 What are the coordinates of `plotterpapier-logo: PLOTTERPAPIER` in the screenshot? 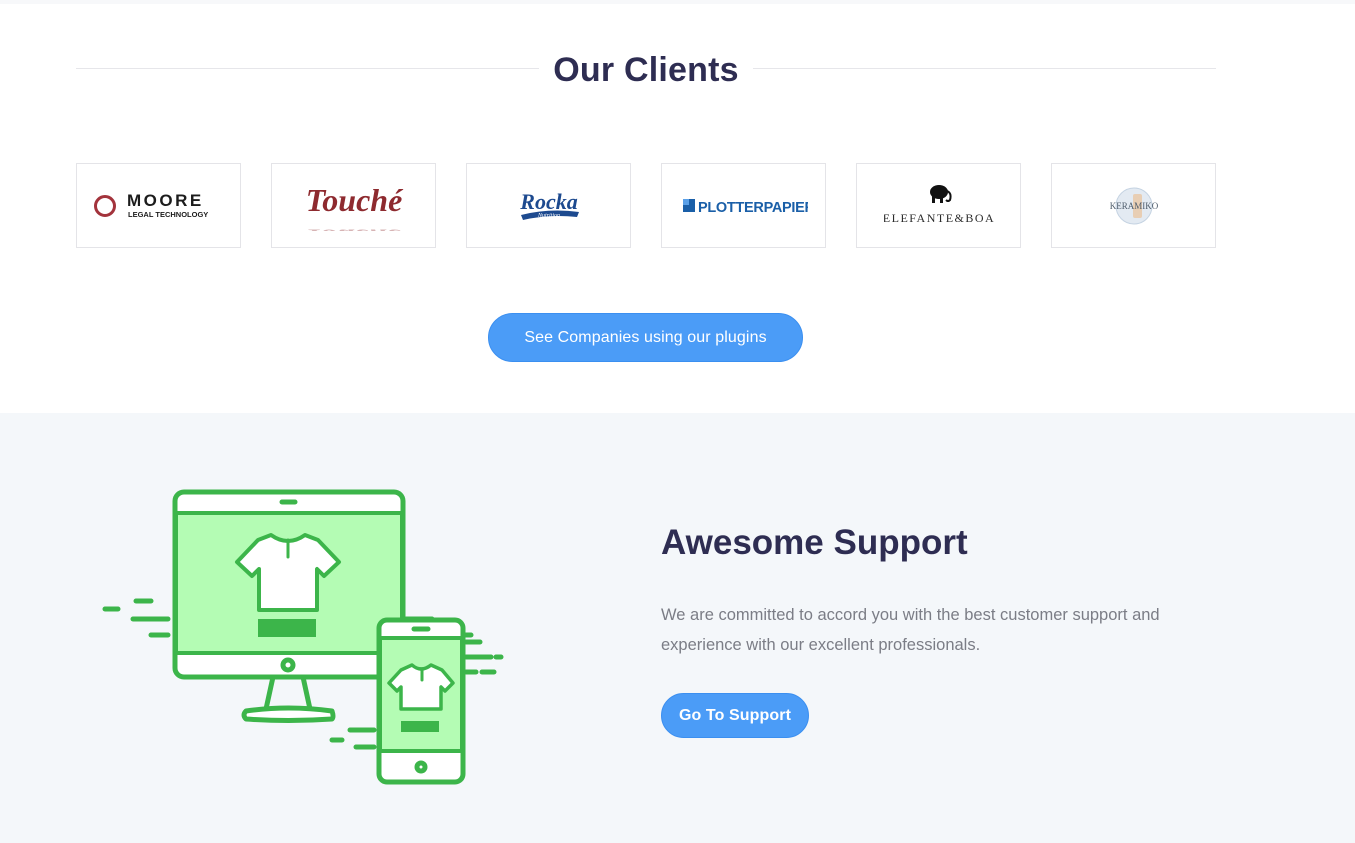 It's located at (745, 207).